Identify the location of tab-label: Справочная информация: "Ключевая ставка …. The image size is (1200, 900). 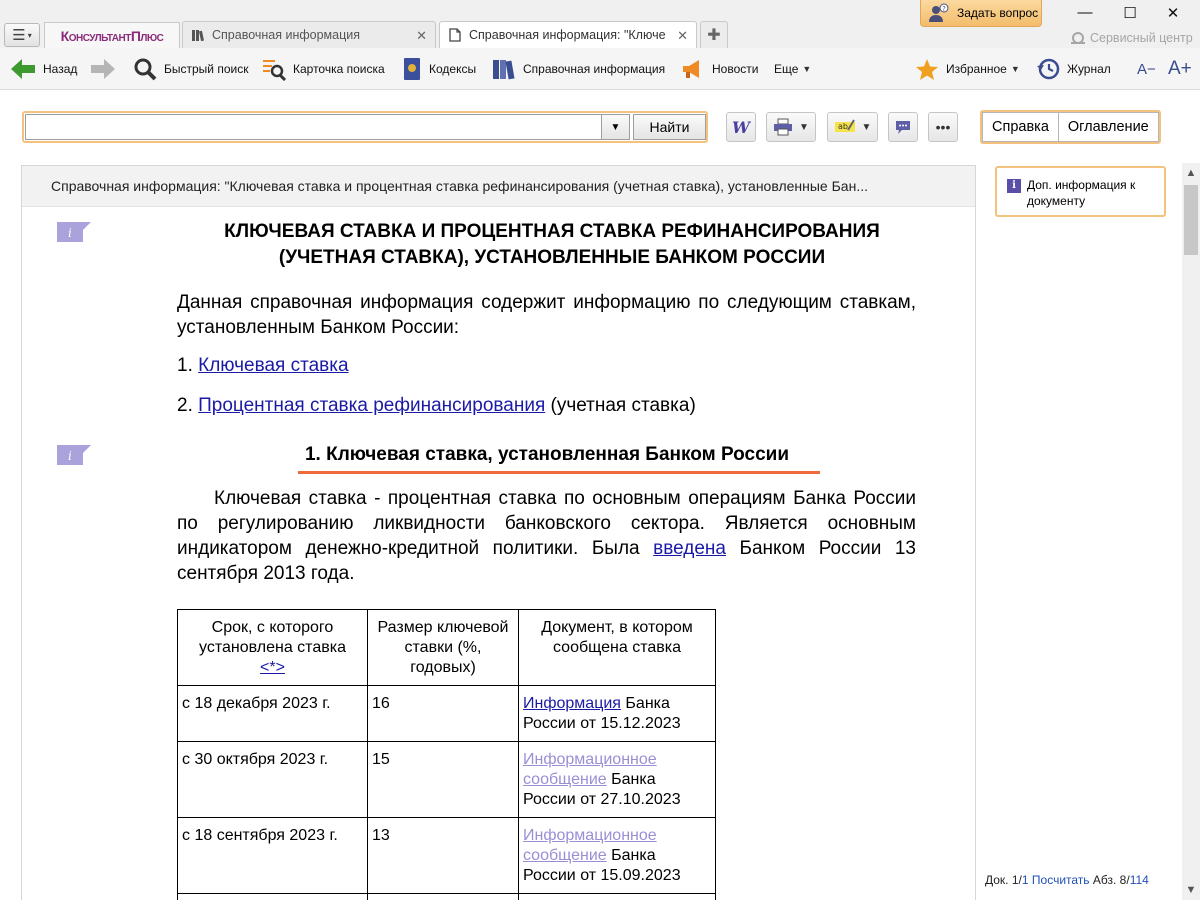
(567, 35).